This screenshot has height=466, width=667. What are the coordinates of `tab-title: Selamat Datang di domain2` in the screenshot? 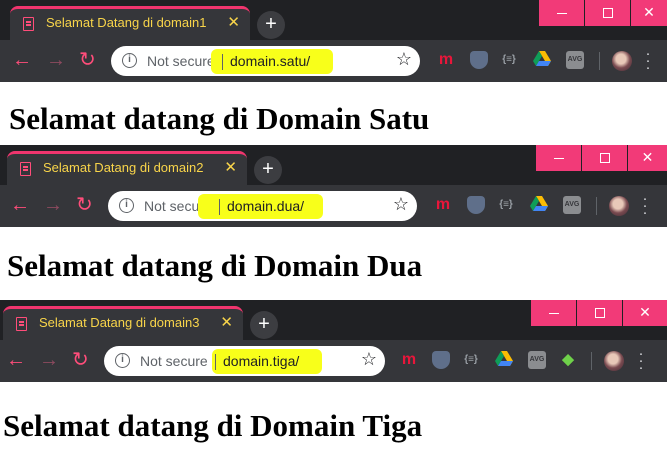 It's located at (123, 167).